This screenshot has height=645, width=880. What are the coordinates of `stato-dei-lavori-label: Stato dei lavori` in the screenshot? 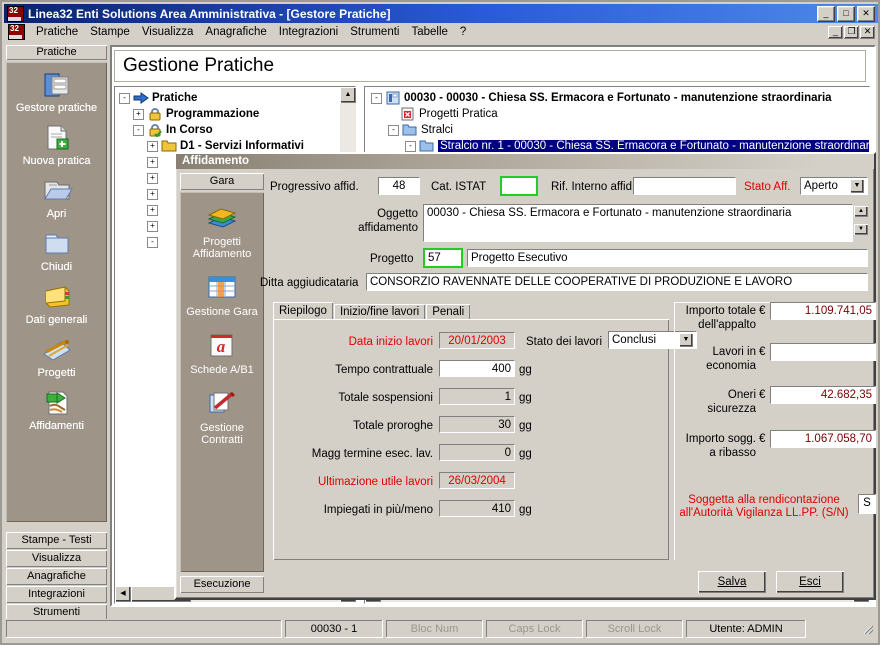 It's located at (564, 342).